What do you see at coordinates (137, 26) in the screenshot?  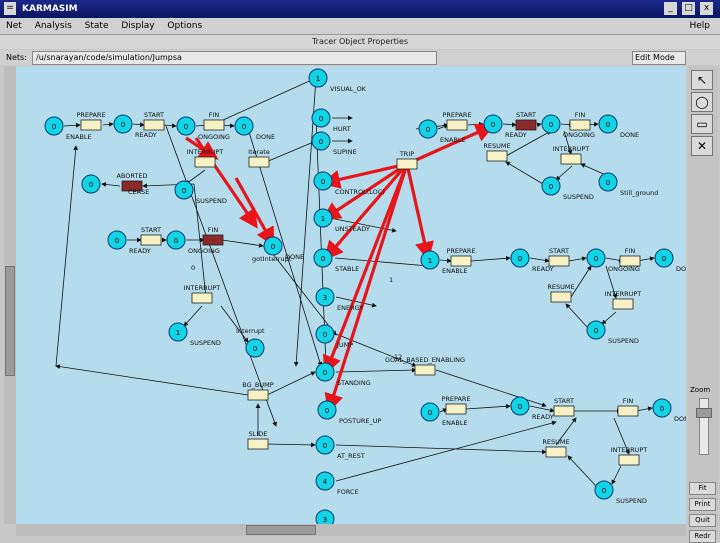 I see `menu-display: Display` at bounding box center [137, 26].